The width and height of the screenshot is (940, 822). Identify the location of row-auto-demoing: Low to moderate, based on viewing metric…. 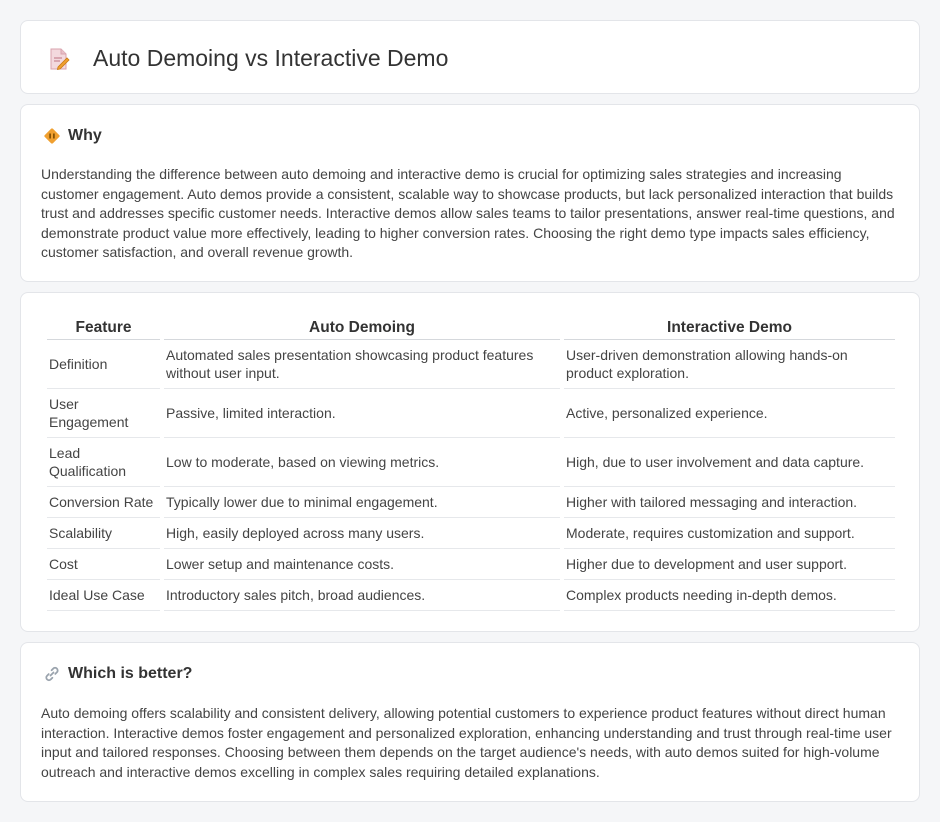
(362, 462).